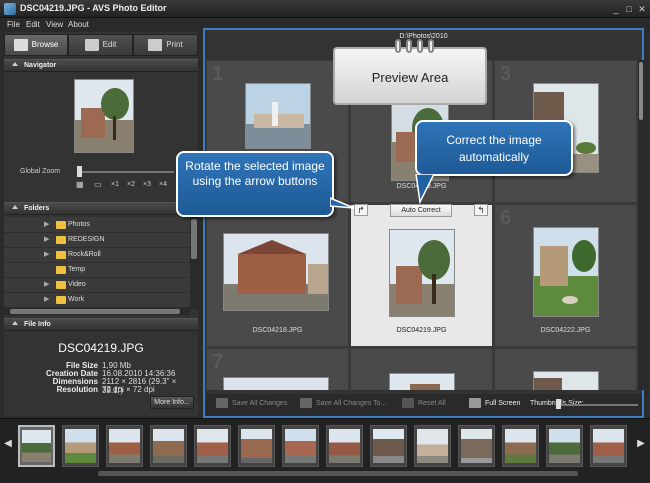  I want to click on folder-item: Temp, so click(97, 270).